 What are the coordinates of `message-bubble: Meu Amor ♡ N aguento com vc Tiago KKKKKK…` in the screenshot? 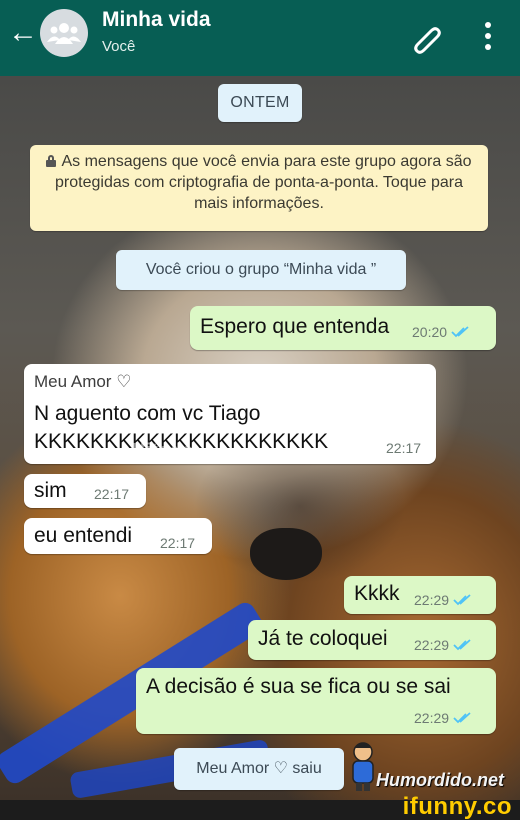 It's located at (230, 414).